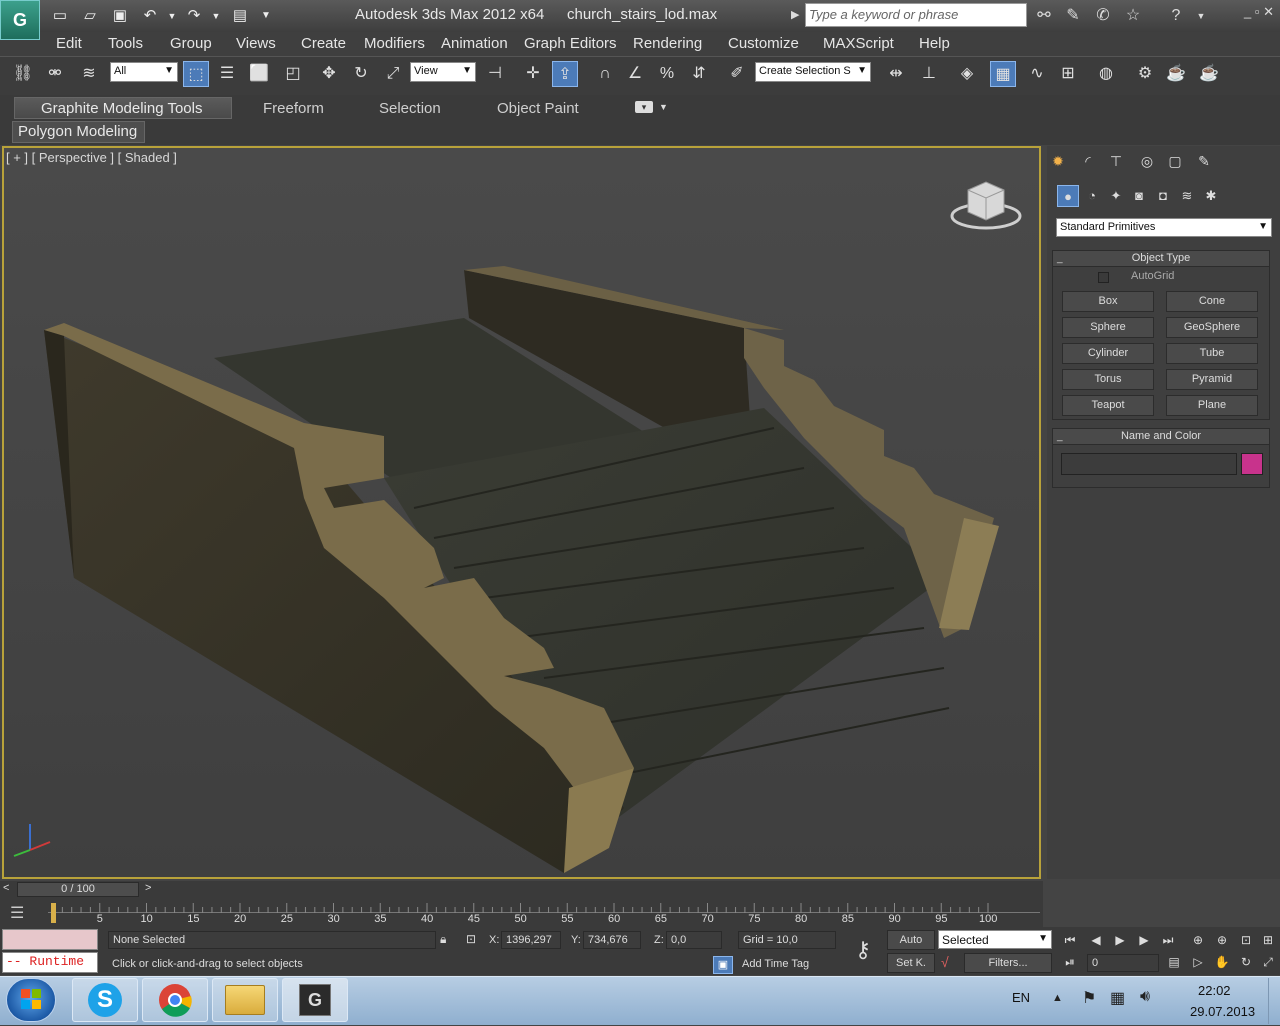 This screenshot has height=1026, width=1280. I want to click on orbit-icon: ↻, so click(1246, 962).